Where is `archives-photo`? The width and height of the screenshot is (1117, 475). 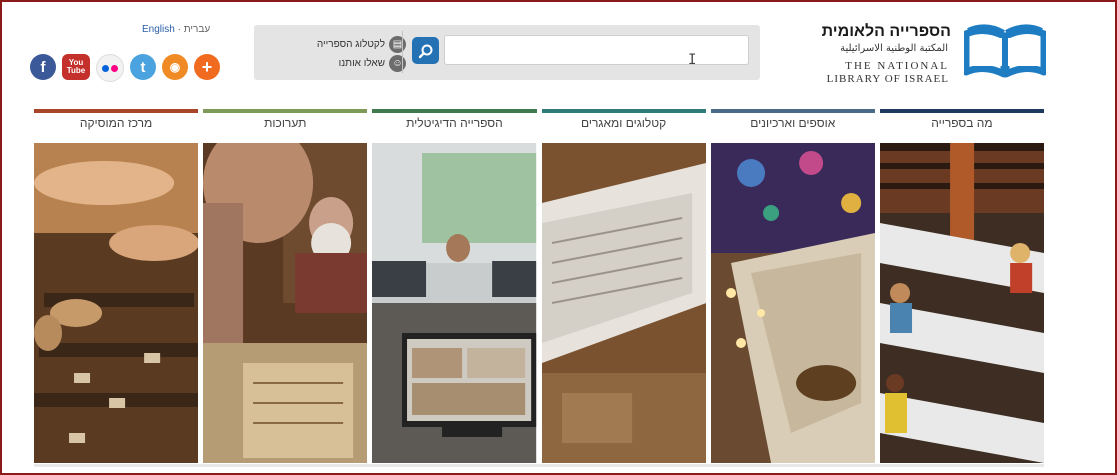
archives-photo is located at coordinates (792, 303).